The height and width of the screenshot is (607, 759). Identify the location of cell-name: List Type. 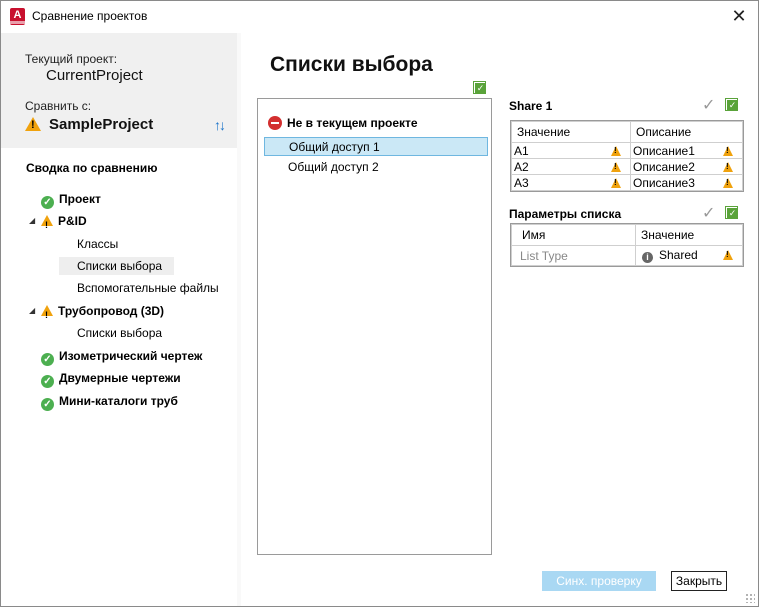
(544, 255).